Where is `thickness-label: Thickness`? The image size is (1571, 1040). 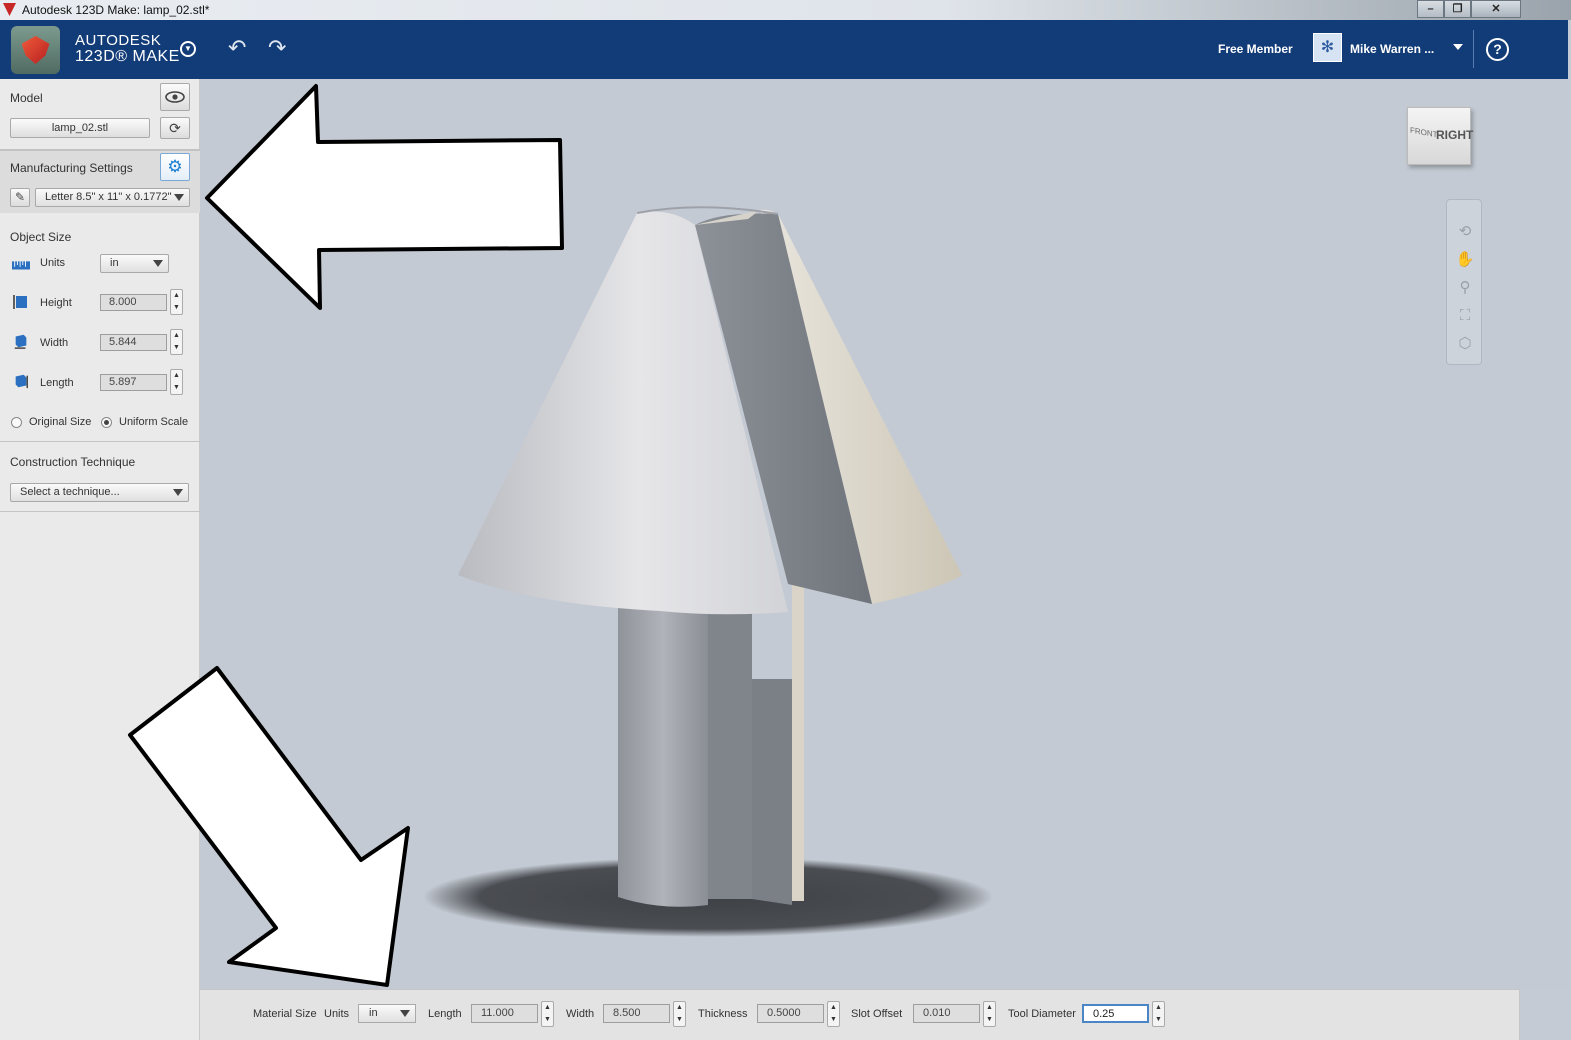
thickness-label: Thickness is located at coordinates (723, 1014).